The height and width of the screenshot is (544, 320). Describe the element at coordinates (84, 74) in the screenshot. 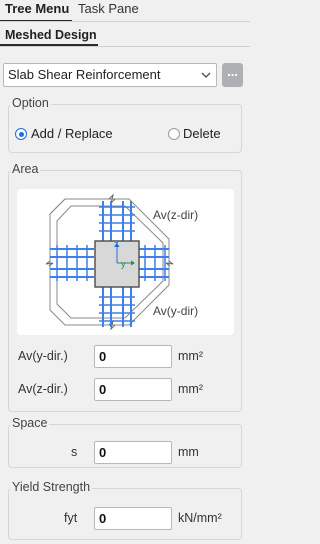

I see `design-type-select-value: Slab Shear Reinforcement` at that location.